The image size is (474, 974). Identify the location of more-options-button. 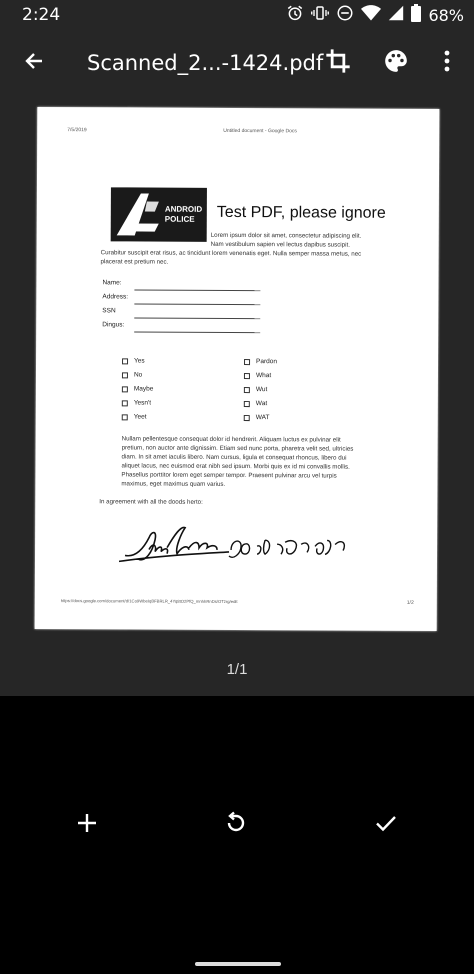
(447, 63).